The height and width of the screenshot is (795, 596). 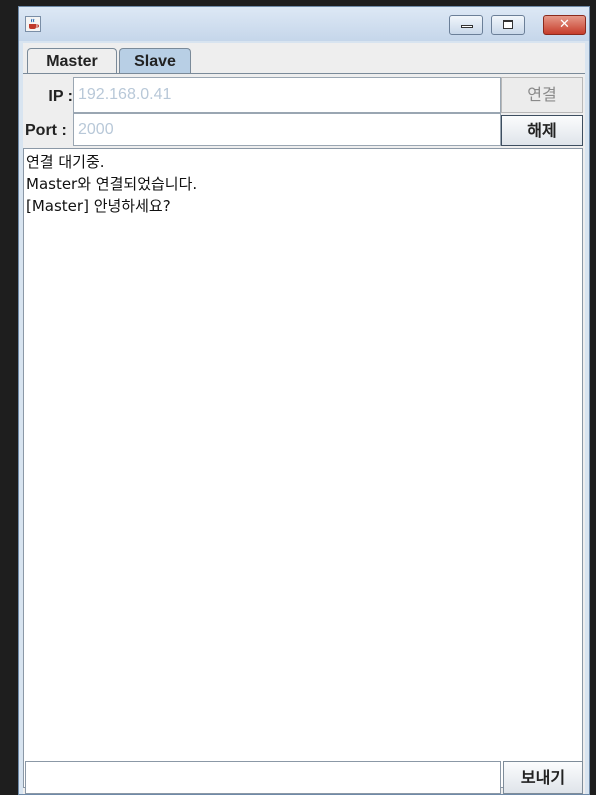 What do you see at coordinates (72, 60) in the screenshot?
I see `tab-master: Master` at bounding box center [72, 60].